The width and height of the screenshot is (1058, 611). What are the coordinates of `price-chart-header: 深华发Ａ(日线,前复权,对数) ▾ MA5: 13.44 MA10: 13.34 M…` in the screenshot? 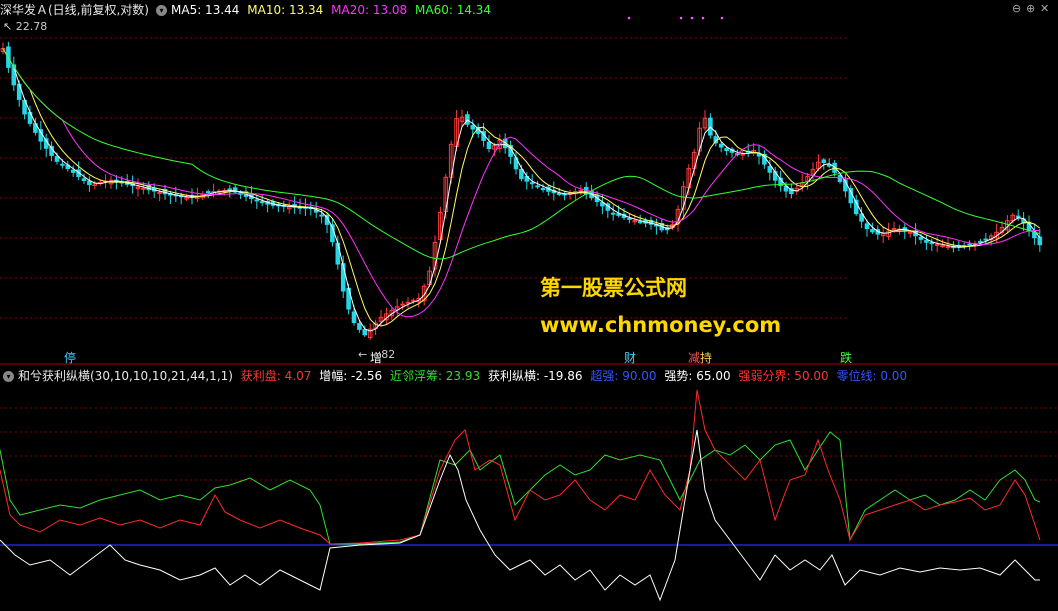 It's located at (247, 10).